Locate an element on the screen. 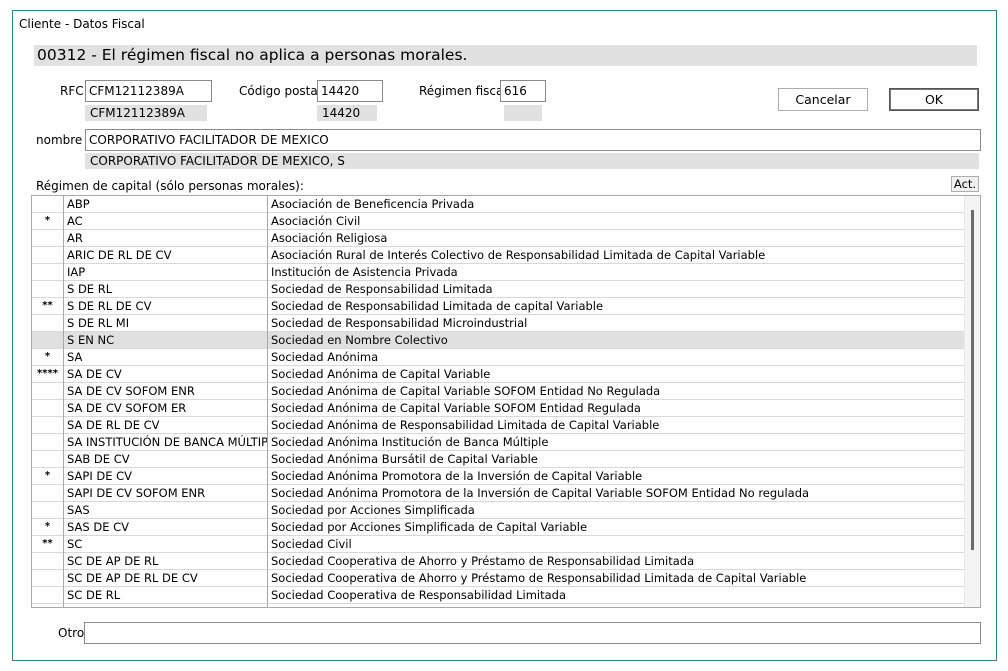 Image resolution: width=1008 pixels, height=671 pixels. regime-description: Asociación Religiosa is located at coordinates (329, 238).